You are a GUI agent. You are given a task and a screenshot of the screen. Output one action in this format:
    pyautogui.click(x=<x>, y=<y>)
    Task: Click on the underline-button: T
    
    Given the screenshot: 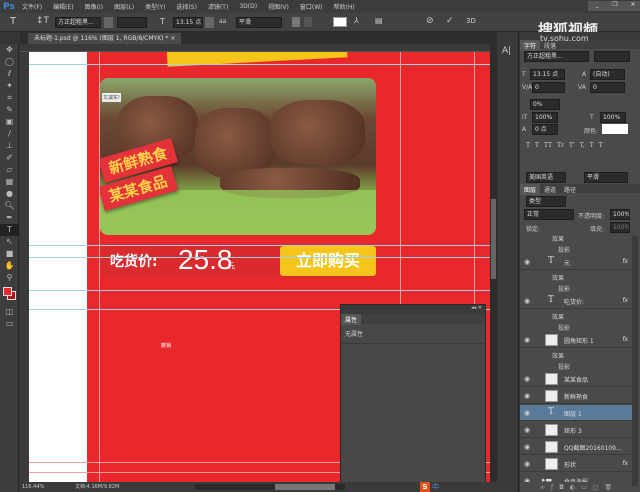 What is the action you would take?
    pyautogui.click(x=592, y=145)
    